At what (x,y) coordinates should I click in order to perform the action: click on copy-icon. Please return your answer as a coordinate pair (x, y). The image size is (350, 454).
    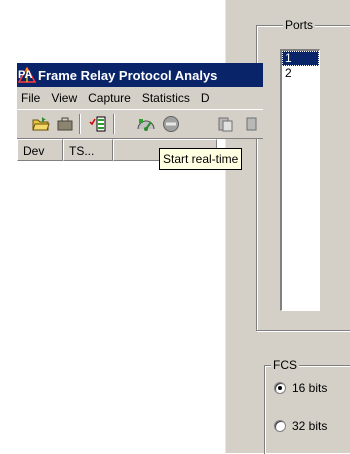
    Looking at the image, I should click on (251, 124).